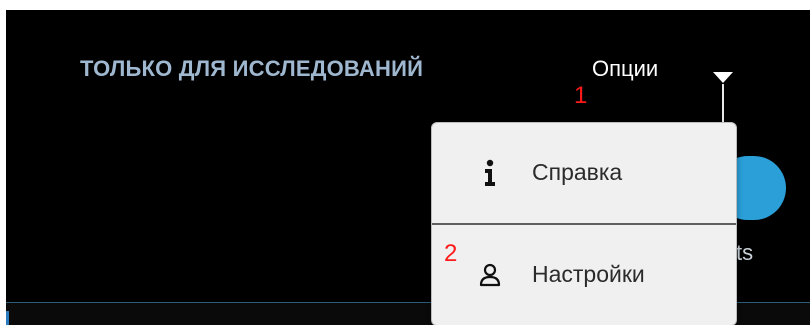 The image size is (810, 325). I want to click on user-icon, so click(490, 275).